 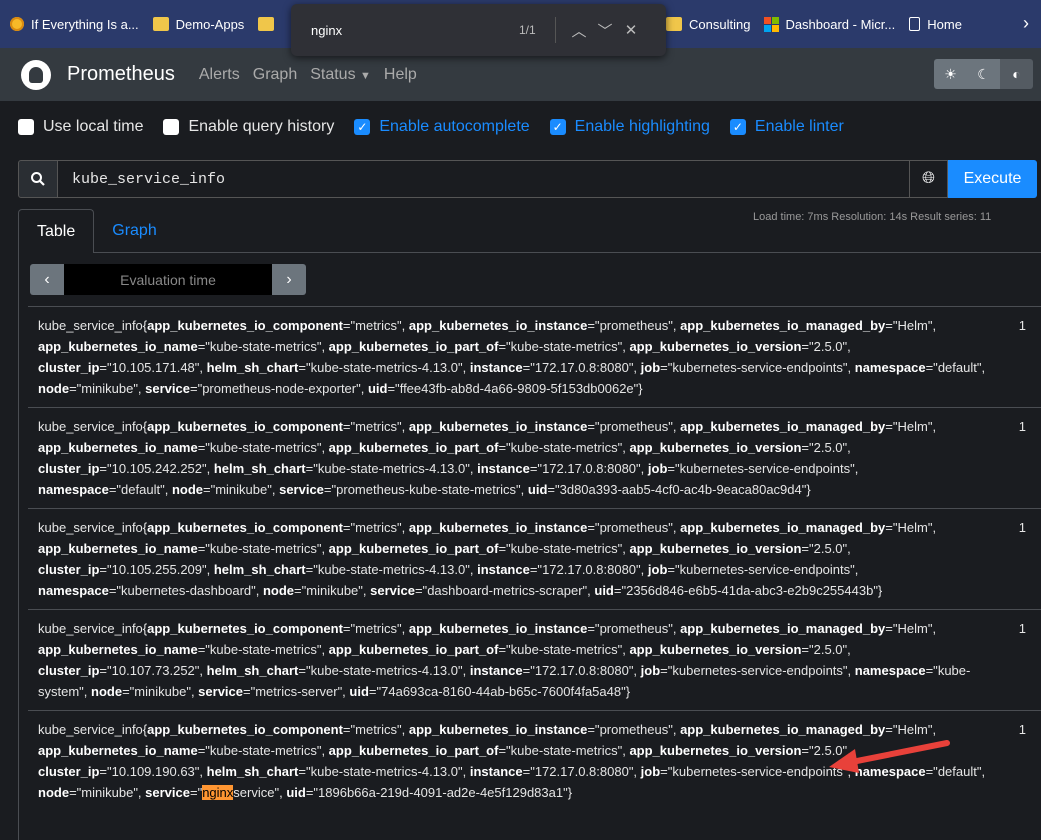 What do you see at coordinates (38, 179) in the screenshot?
I see `search-icon` at bounding box center [38, 179].